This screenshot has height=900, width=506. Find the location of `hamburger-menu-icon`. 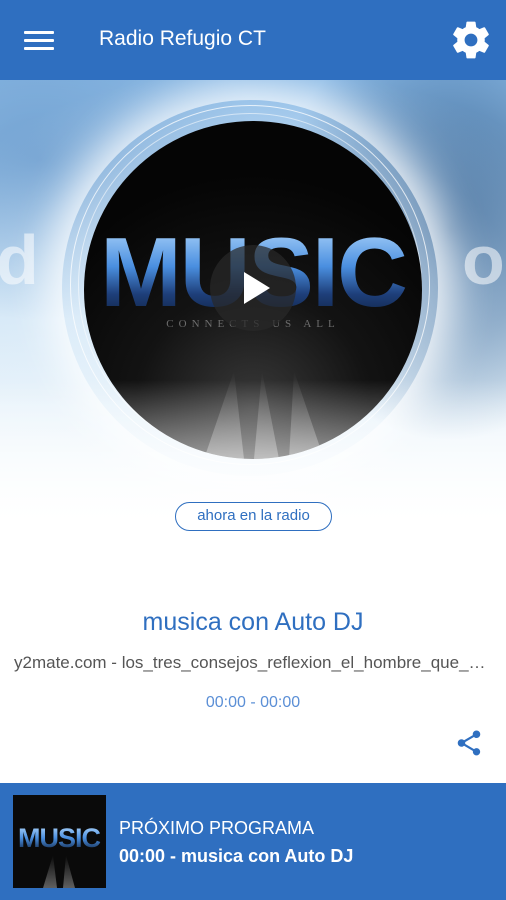

hamburger-menu-icon is located at coordinates (39, 40).